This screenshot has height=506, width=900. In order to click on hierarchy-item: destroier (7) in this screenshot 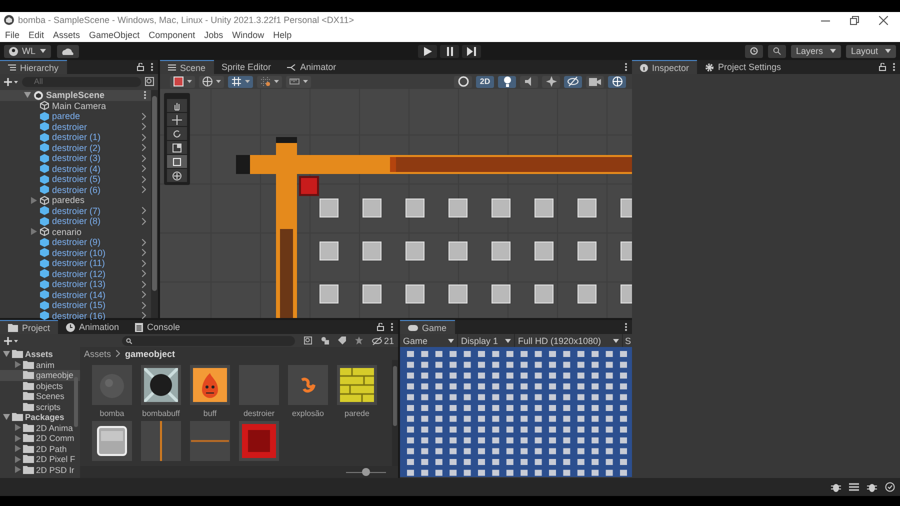, I will do `click(75, 211)`.